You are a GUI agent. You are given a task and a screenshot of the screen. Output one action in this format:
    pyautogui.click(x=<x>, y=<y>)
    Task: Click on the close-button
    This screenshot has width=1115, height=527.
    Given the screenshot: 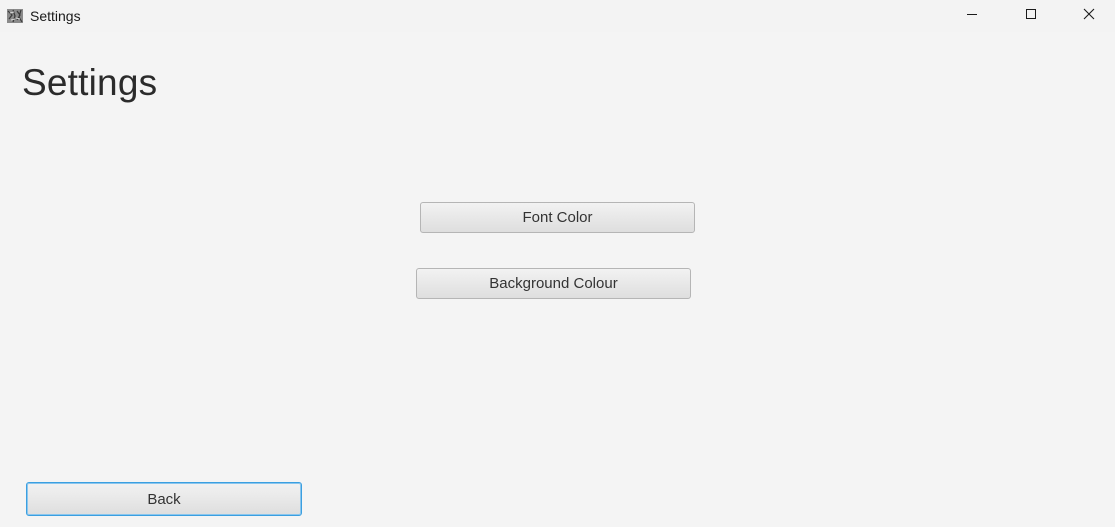 What is the action you would take?
    pyautogui.click(x=1089, y=16)
    